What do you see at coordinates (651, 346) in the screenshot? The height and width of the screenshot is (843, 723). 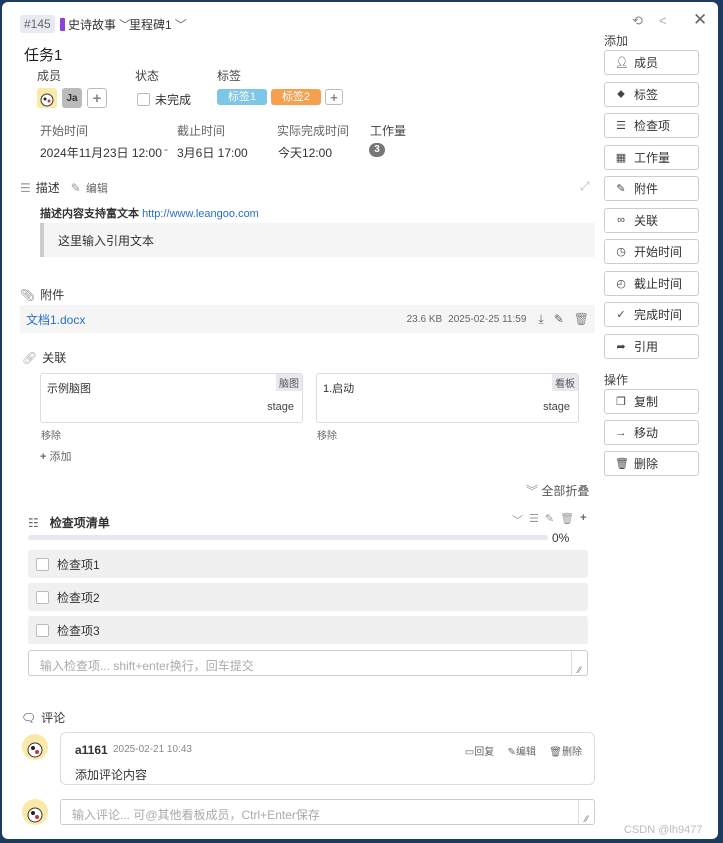 I see `reference-button: ➦ 引用` at bounding box center [651, 346].